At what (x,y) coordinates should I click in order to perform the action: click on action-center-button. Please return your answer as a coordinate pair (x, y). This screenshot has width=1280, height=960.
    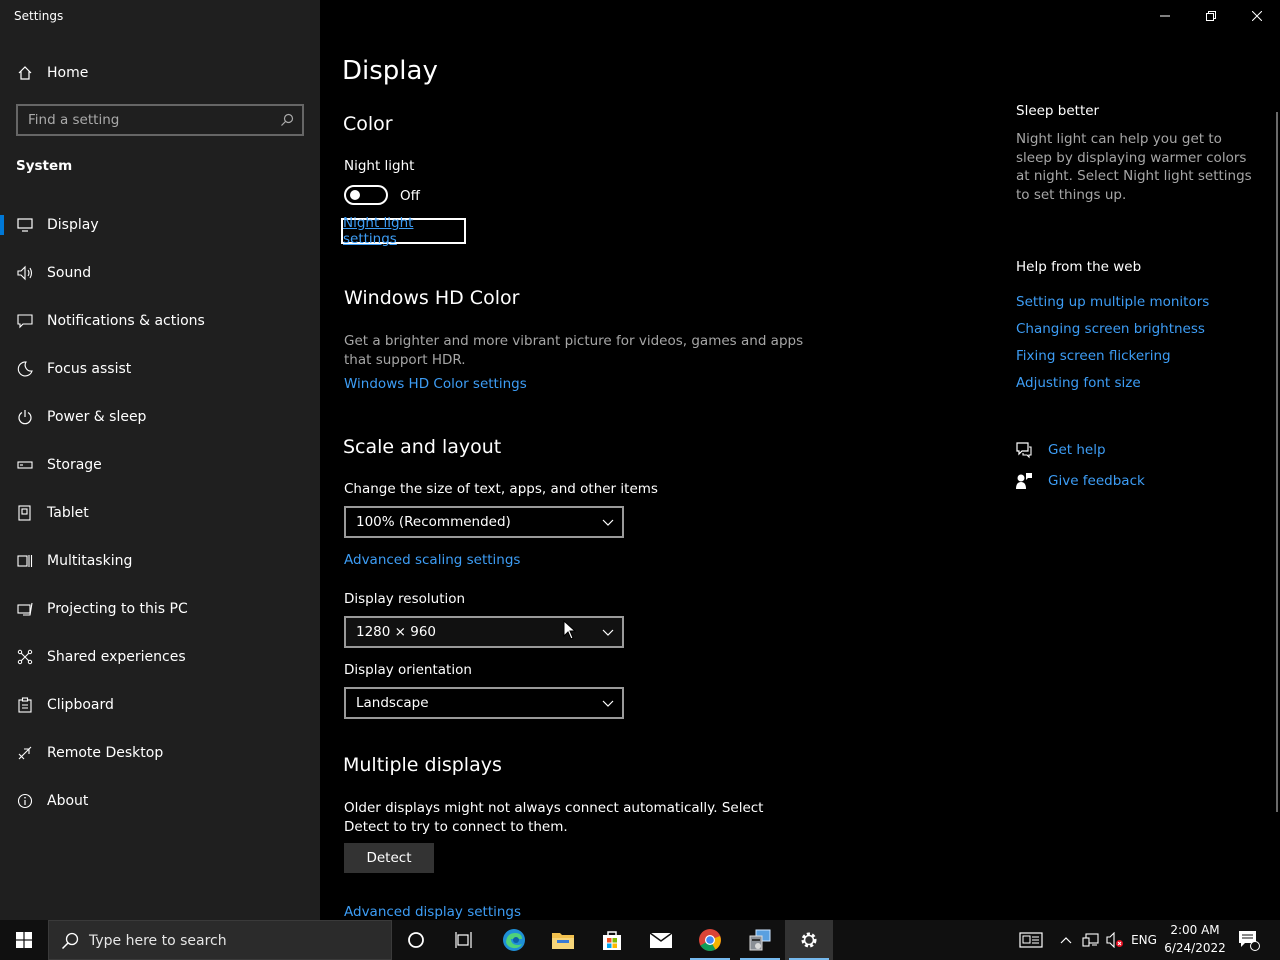
    Looking at the image, I should click on (1249, 940).